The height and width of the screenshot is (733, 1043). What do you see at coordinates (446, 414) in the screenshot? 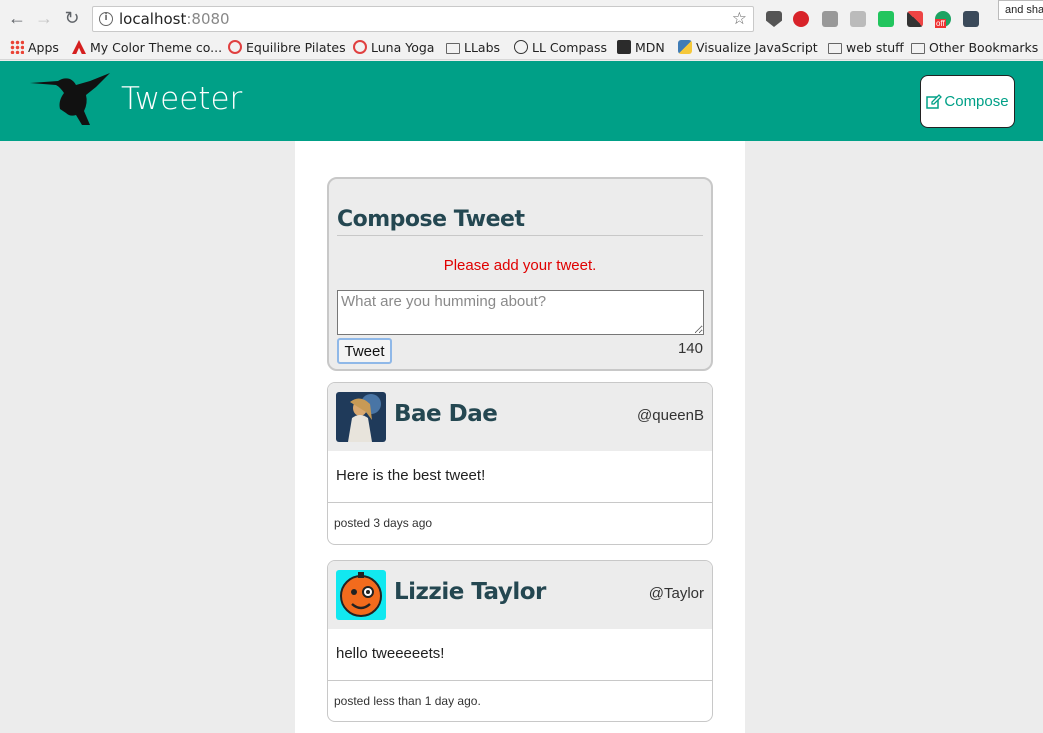
I see `tweet-author-name: Bae Dae` at bounding box center [446, 414].